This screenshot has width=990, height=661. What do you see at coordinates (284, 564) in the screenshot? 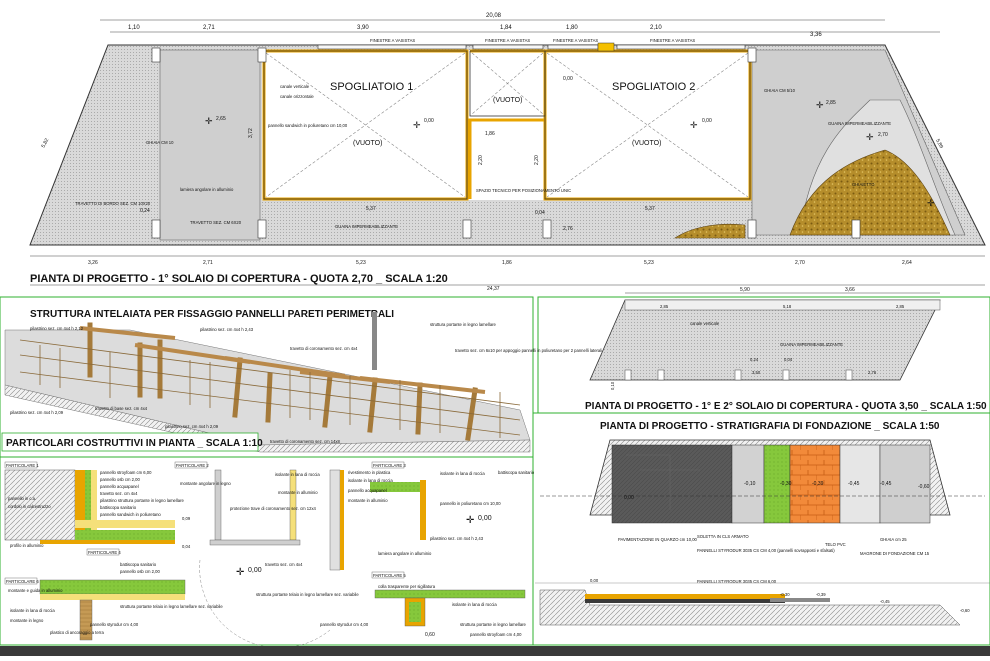
I see `detail2-label-e: travetto sez. cm 4x4` at bounding box center [284, 564].